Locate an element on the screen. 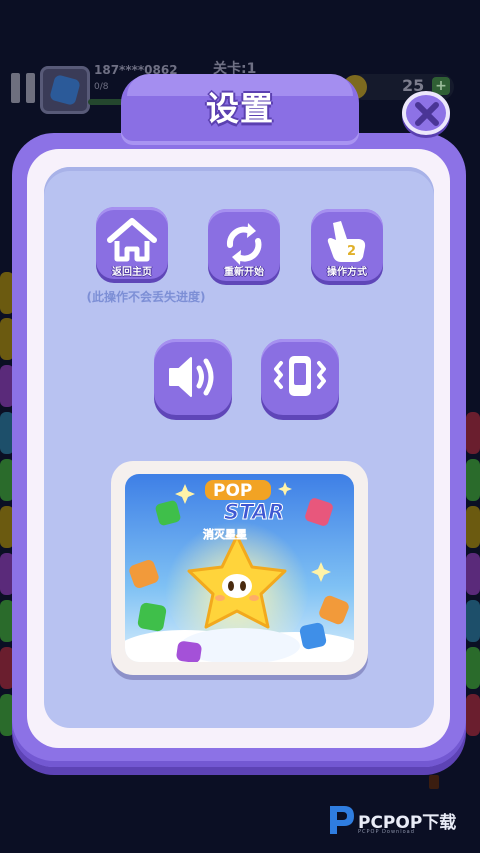  gem-icon is located at coordinates (65, 90).